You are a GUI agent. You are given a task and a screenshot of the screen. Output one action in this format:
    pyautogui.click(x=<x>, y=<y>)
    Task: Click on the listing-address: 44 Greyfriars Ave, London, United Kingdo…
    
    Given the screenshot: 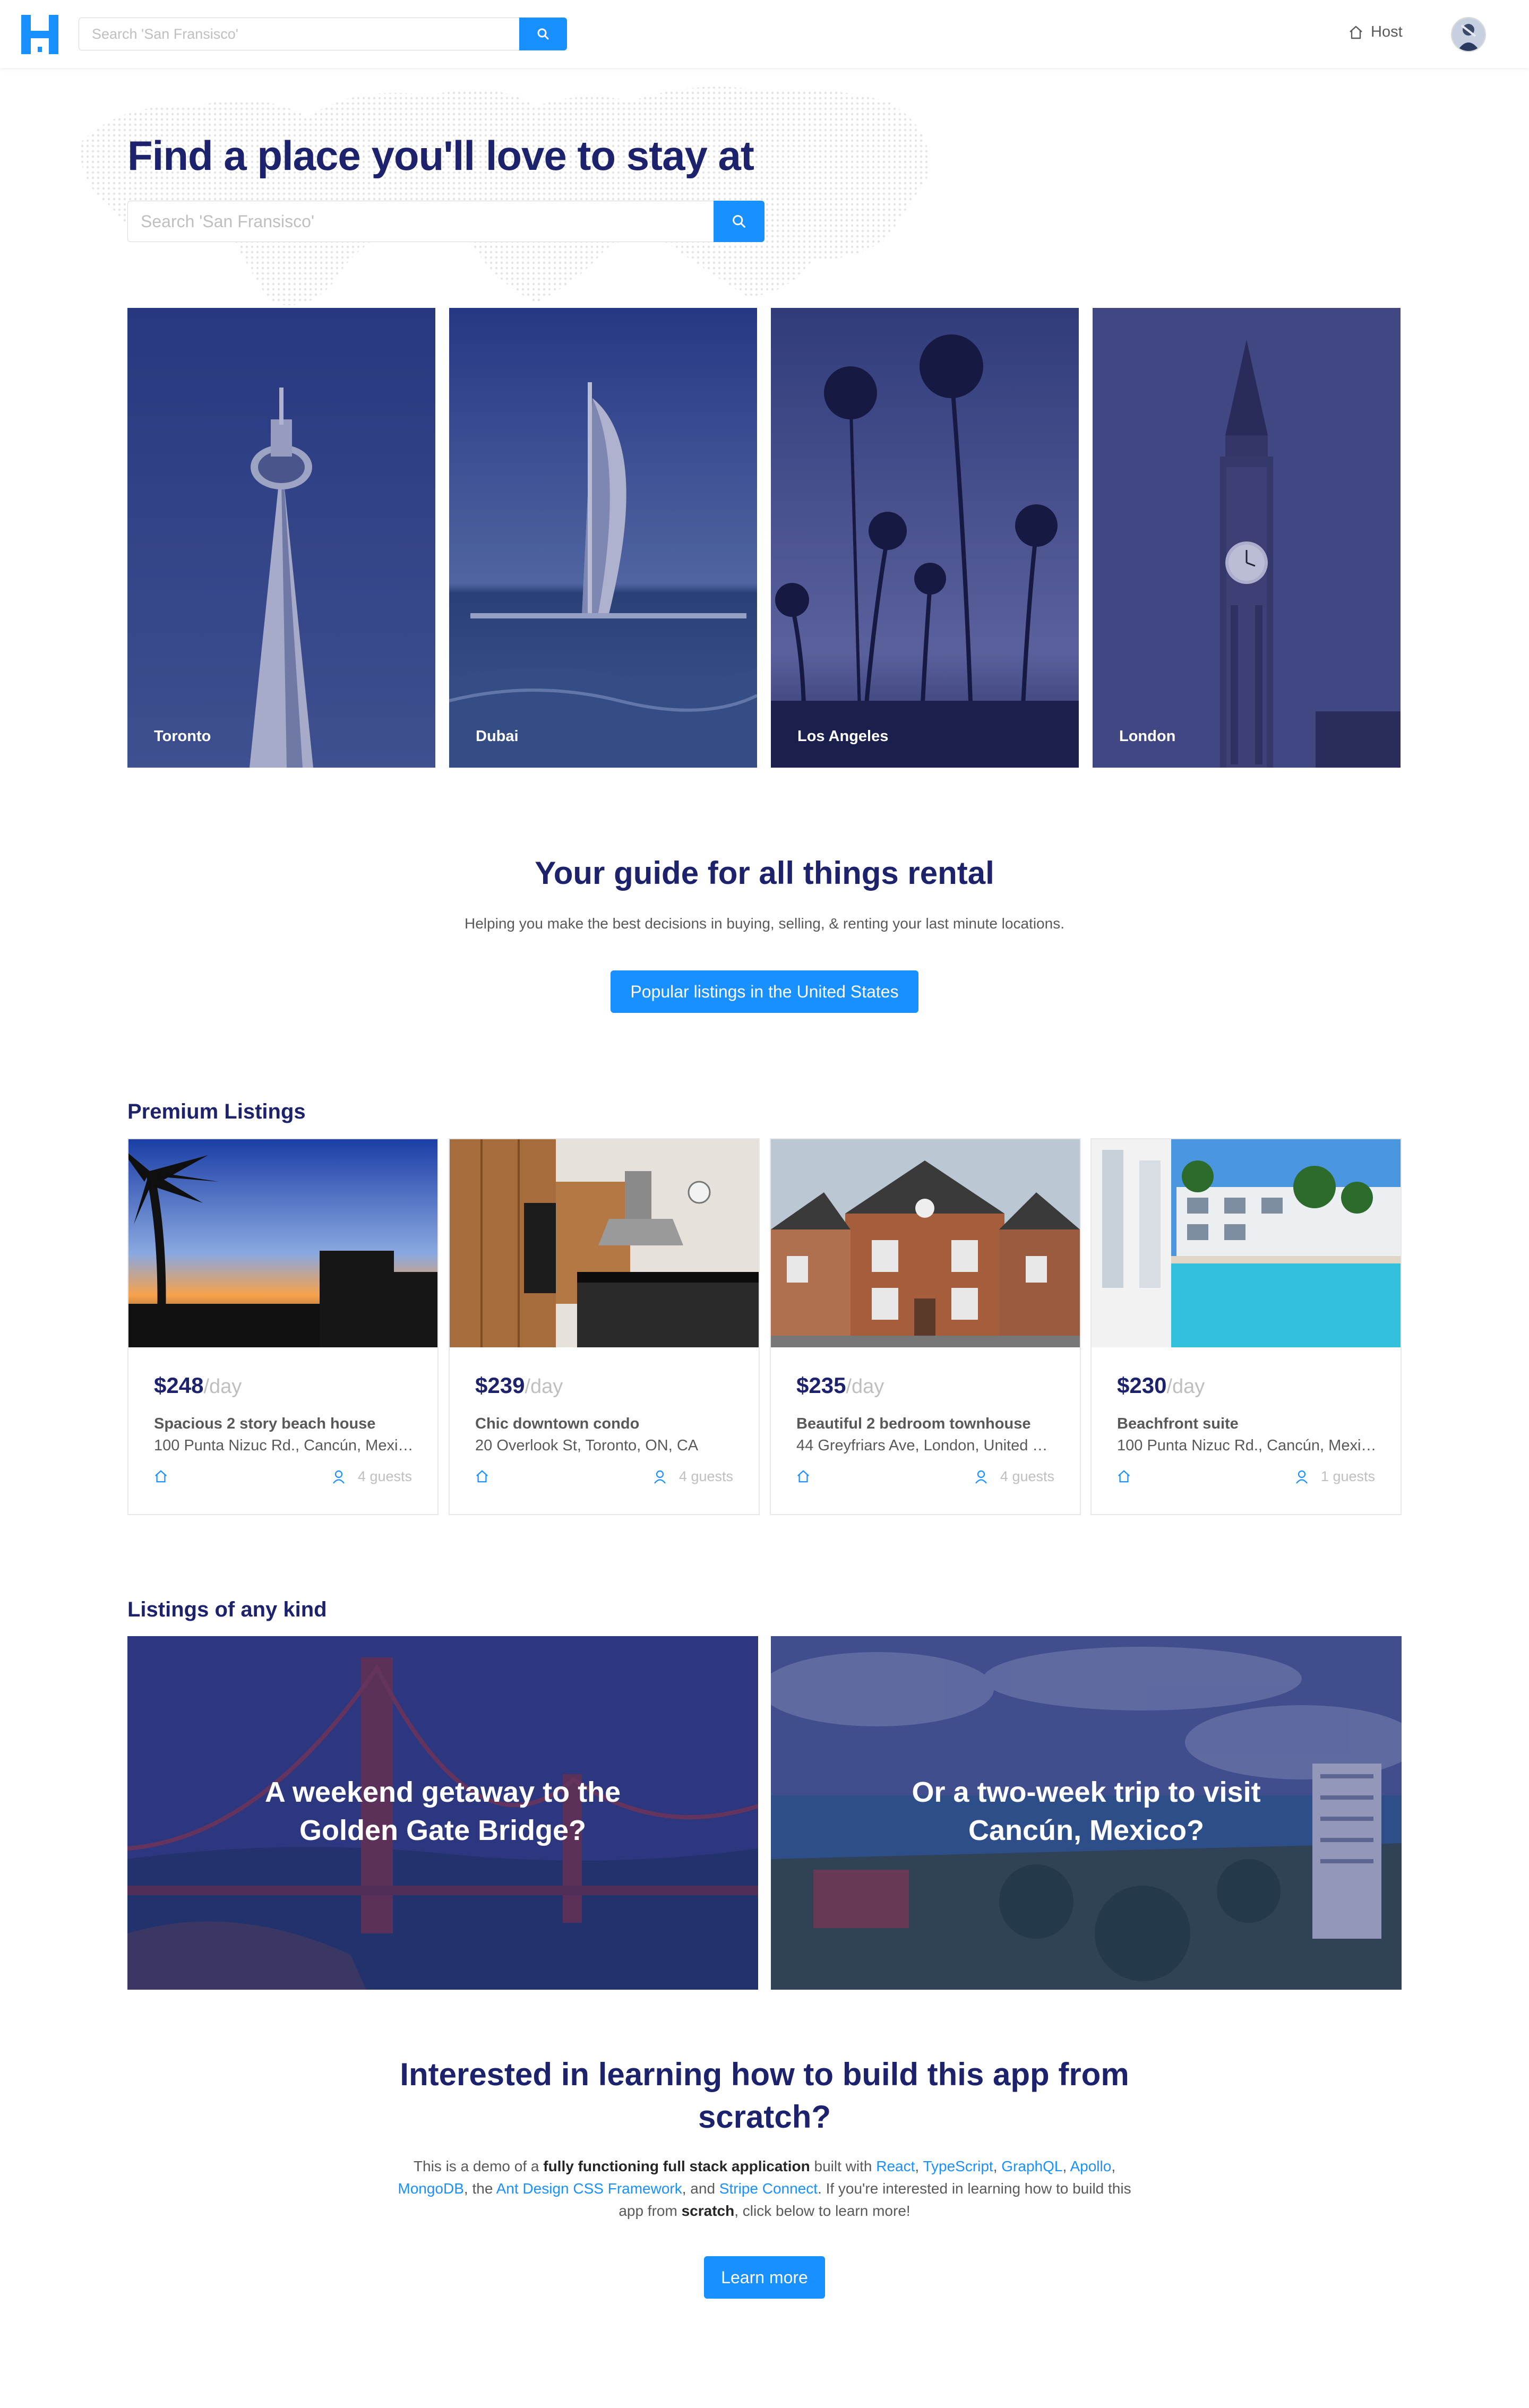 What is the action you would take?
    pyautogui.click(x=926, y=1445)
    